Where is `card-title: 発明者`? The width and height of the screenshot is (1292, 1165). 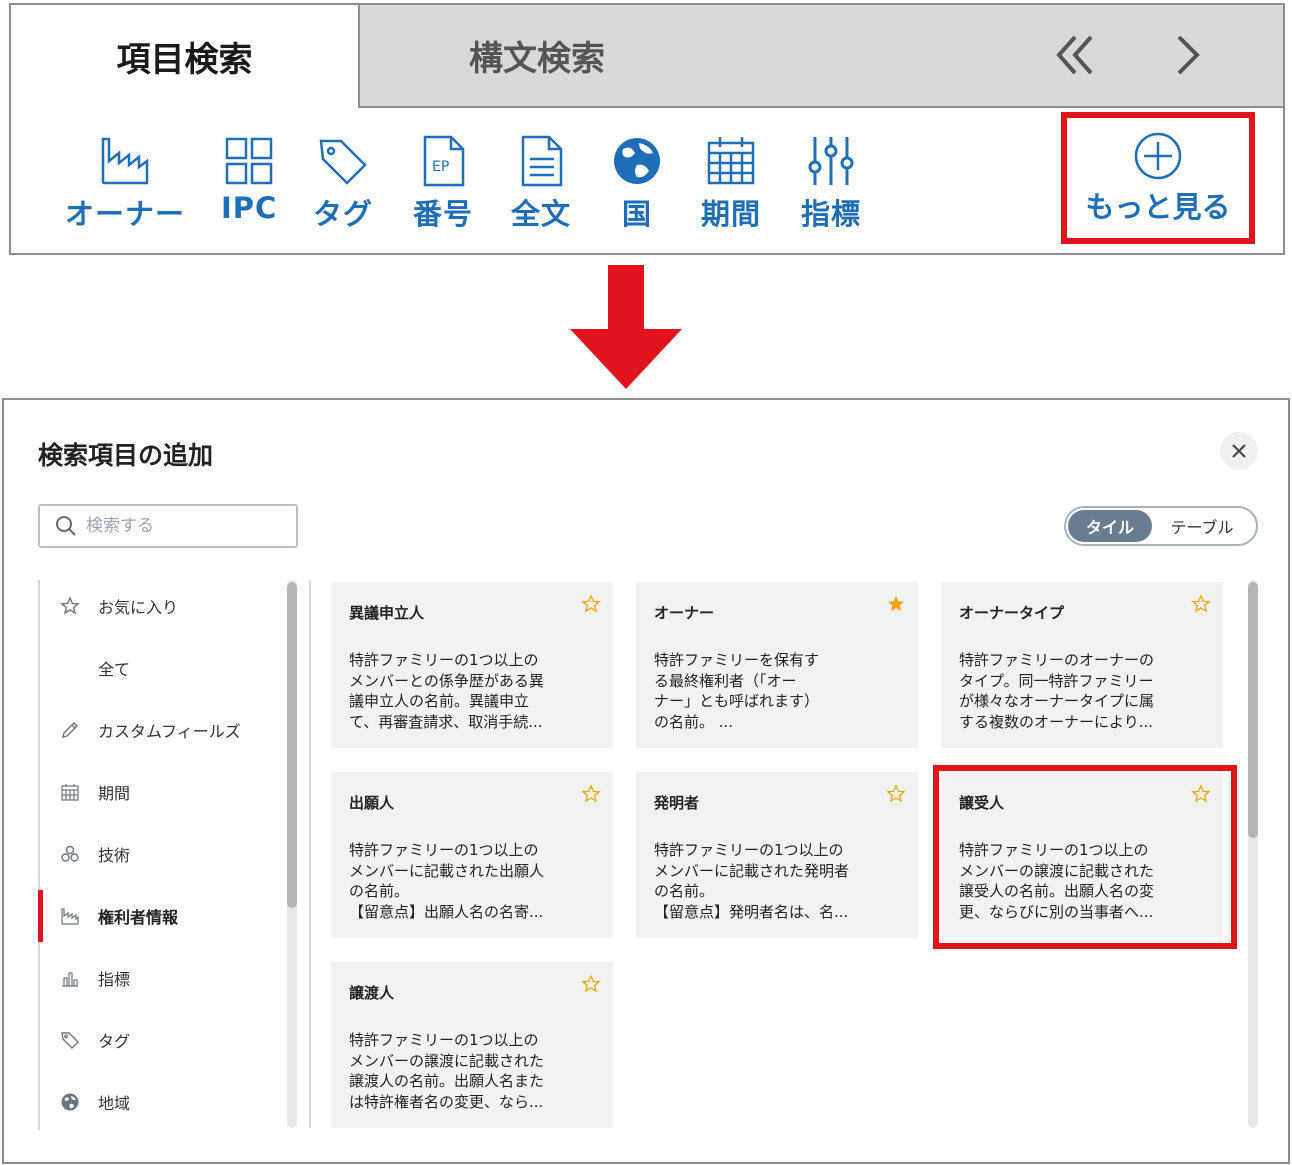
card-title: 発明者 is located at coordinates (677, 803).